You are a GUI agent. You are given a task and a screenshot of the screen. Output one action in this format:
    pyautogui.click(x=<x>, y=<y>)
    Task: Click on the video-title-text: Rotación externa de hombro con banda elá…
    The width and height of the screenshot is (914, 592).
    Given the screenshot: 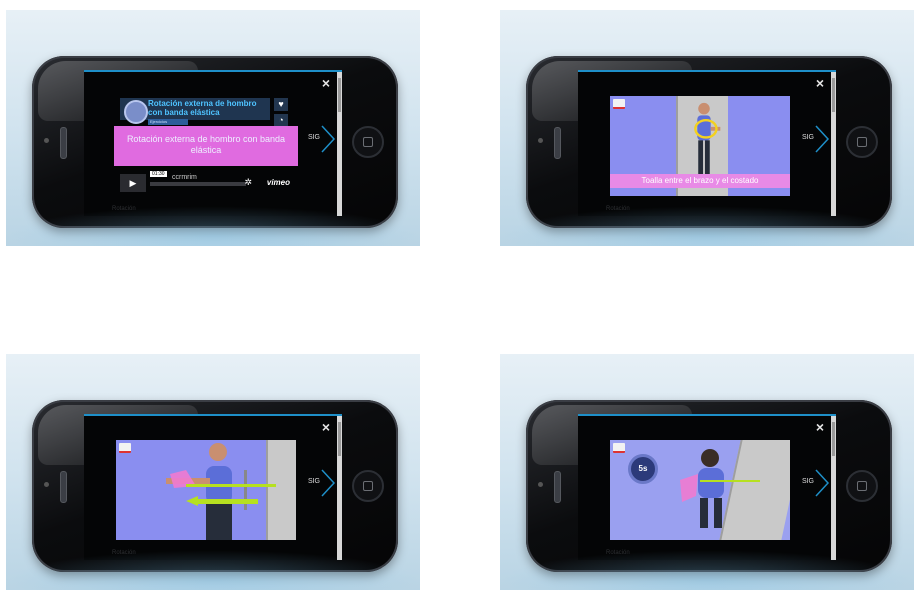 What is the action you would take?
    pyautogui.click(x=206, y=144)
    